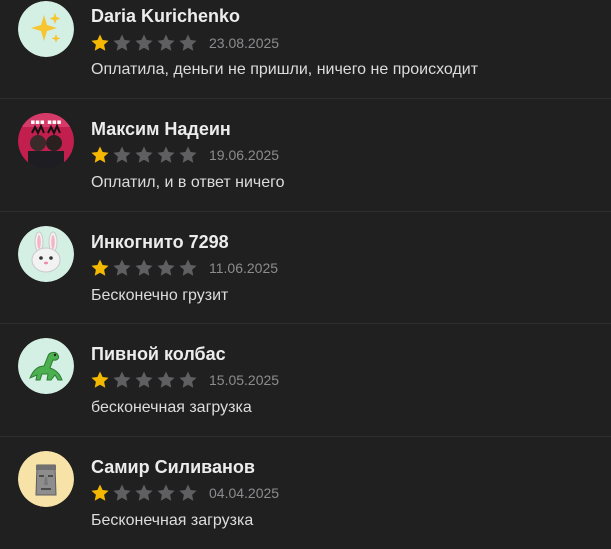 This screenshot has width=611, height=549. I want to click on avatar: ▪▪▪ ▪▪▪, so click(46, 141).